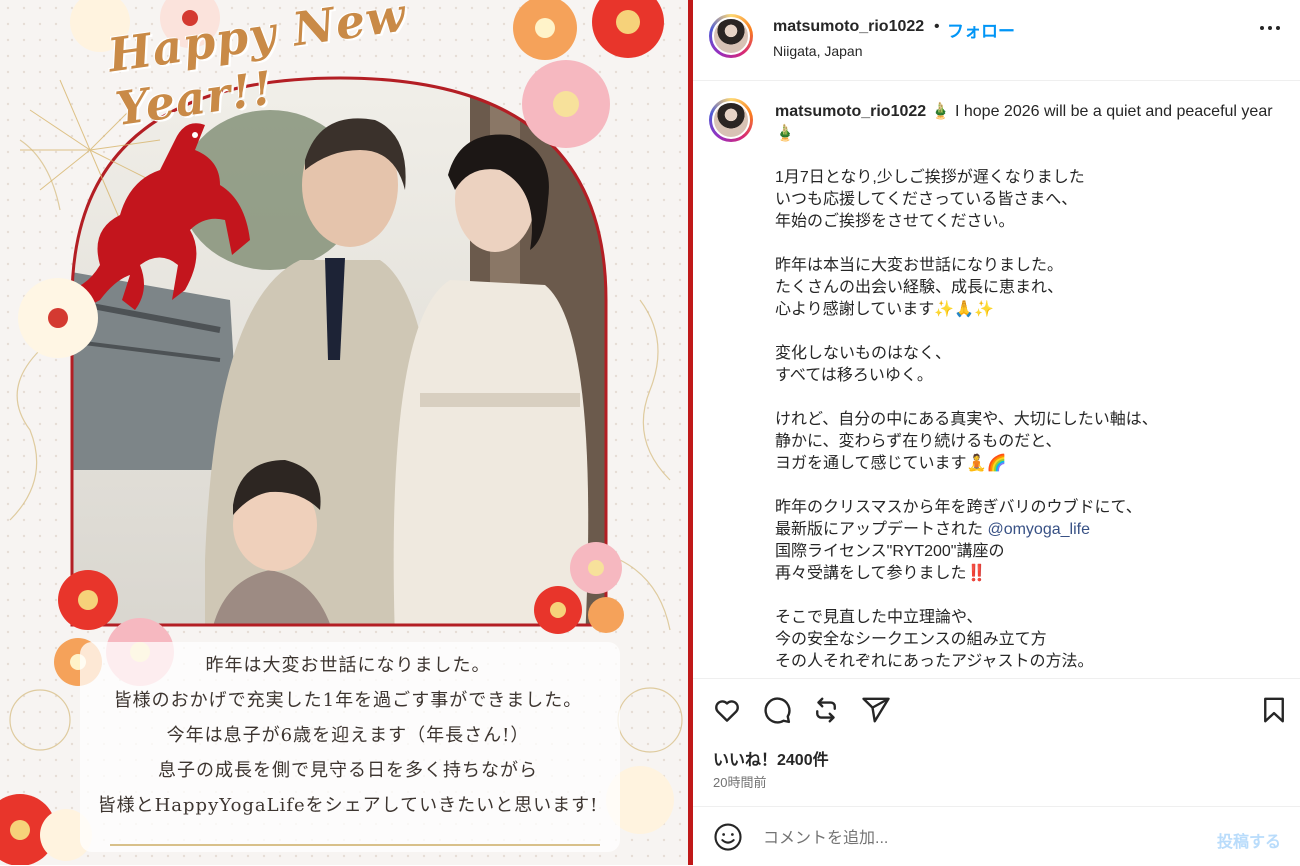 The image size is (1300, 866). What do you see at coordinates (911, 639) in the screenshot?
I see `caption-line: 今の安全なシークエンスの組み立て方` at bounding box center [911, 639].